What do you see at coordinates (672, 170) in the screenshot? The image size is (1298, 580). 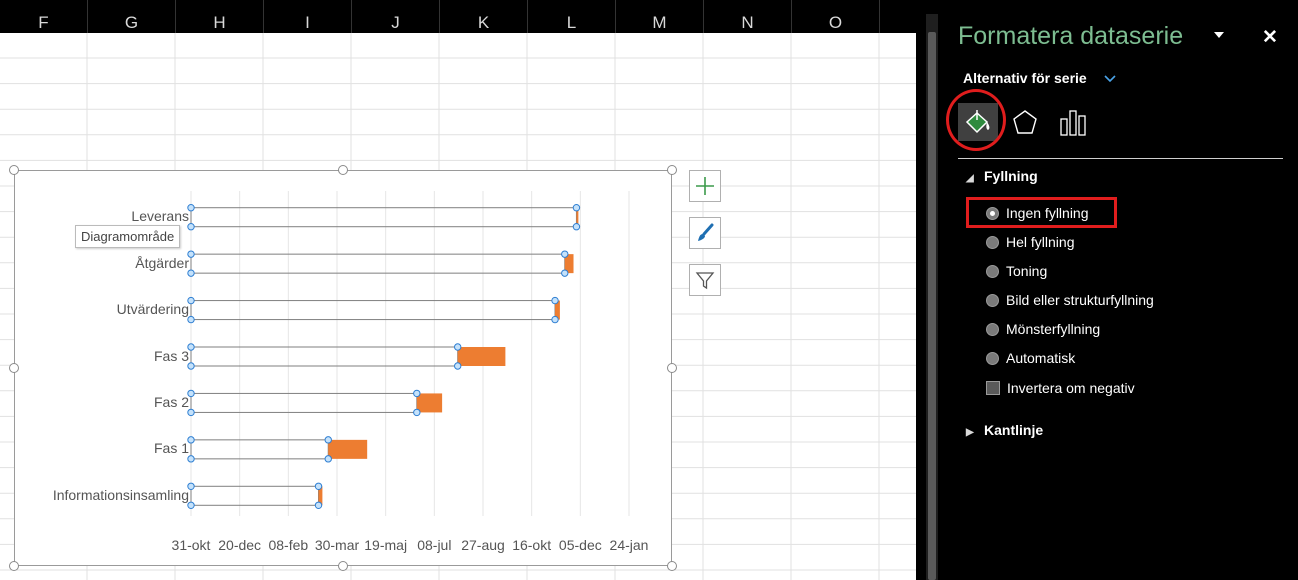 I see `resize-handle-top-right` at bounding box center [672, 170].